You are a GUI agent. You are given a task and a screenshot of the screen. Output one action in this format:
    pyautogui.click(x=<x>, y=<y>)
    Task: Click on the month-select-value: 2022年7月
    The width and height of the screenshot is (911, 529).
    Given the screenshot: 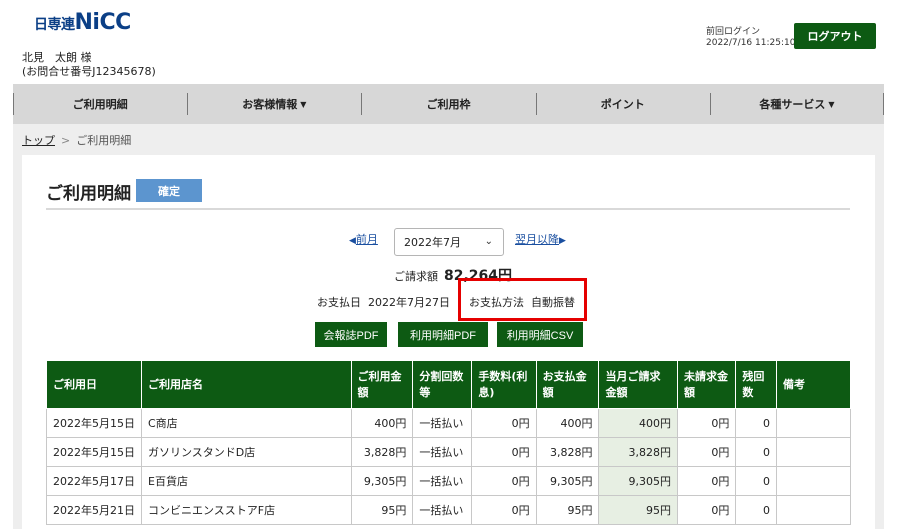 What is the action you would take?
    pyautogui.click(x=432, y=242)
    